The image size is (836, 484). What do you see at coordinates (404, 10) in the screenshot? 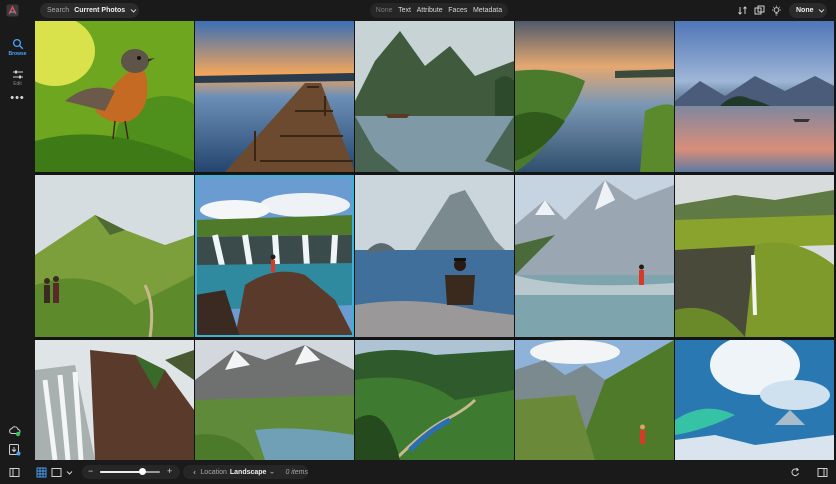
I see `tab-text: Text` at bounding box center [404, 10].